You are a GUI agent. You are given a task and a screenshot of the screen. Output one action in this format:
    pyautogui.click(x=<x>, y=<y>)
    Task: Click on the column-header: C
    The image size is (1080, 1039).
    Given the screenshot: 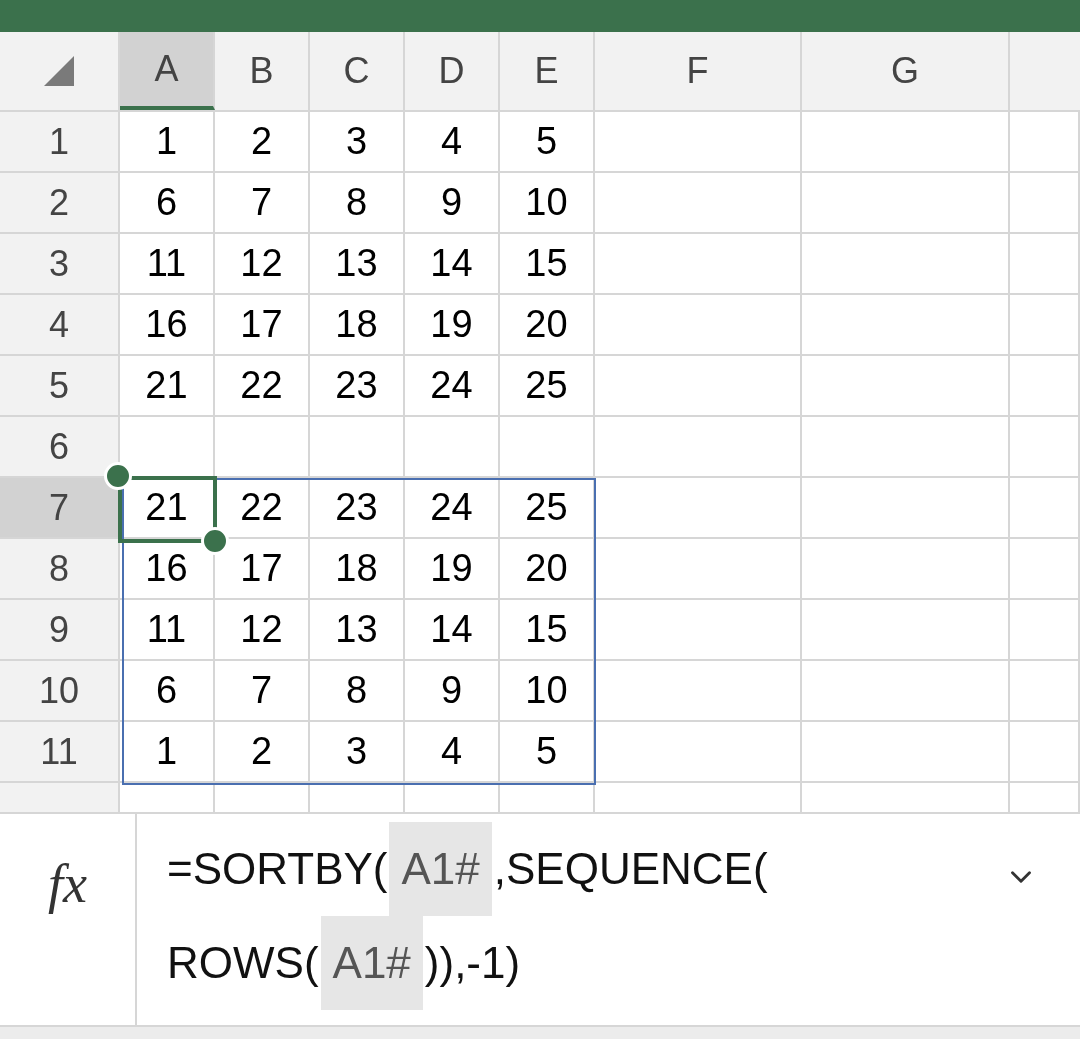 What is the action you would take?
    pyautogui.click(x=357, y=71)
    